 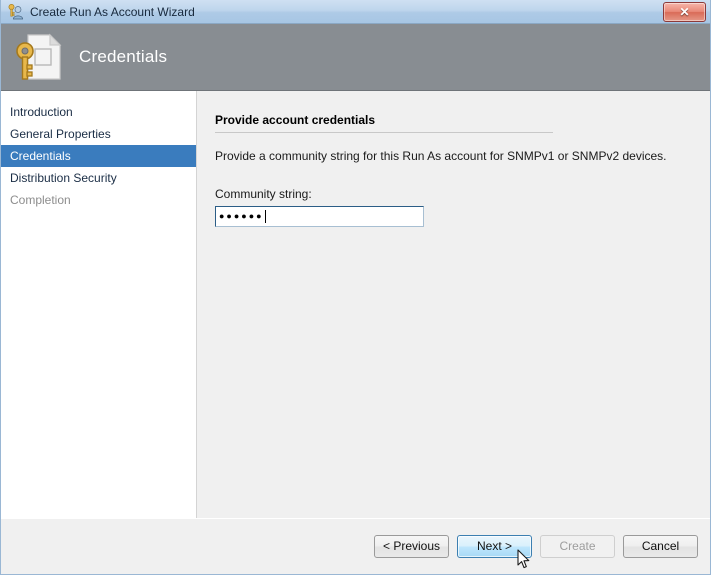 I want to click on next-button: Next >, so click(x=494, y=546).